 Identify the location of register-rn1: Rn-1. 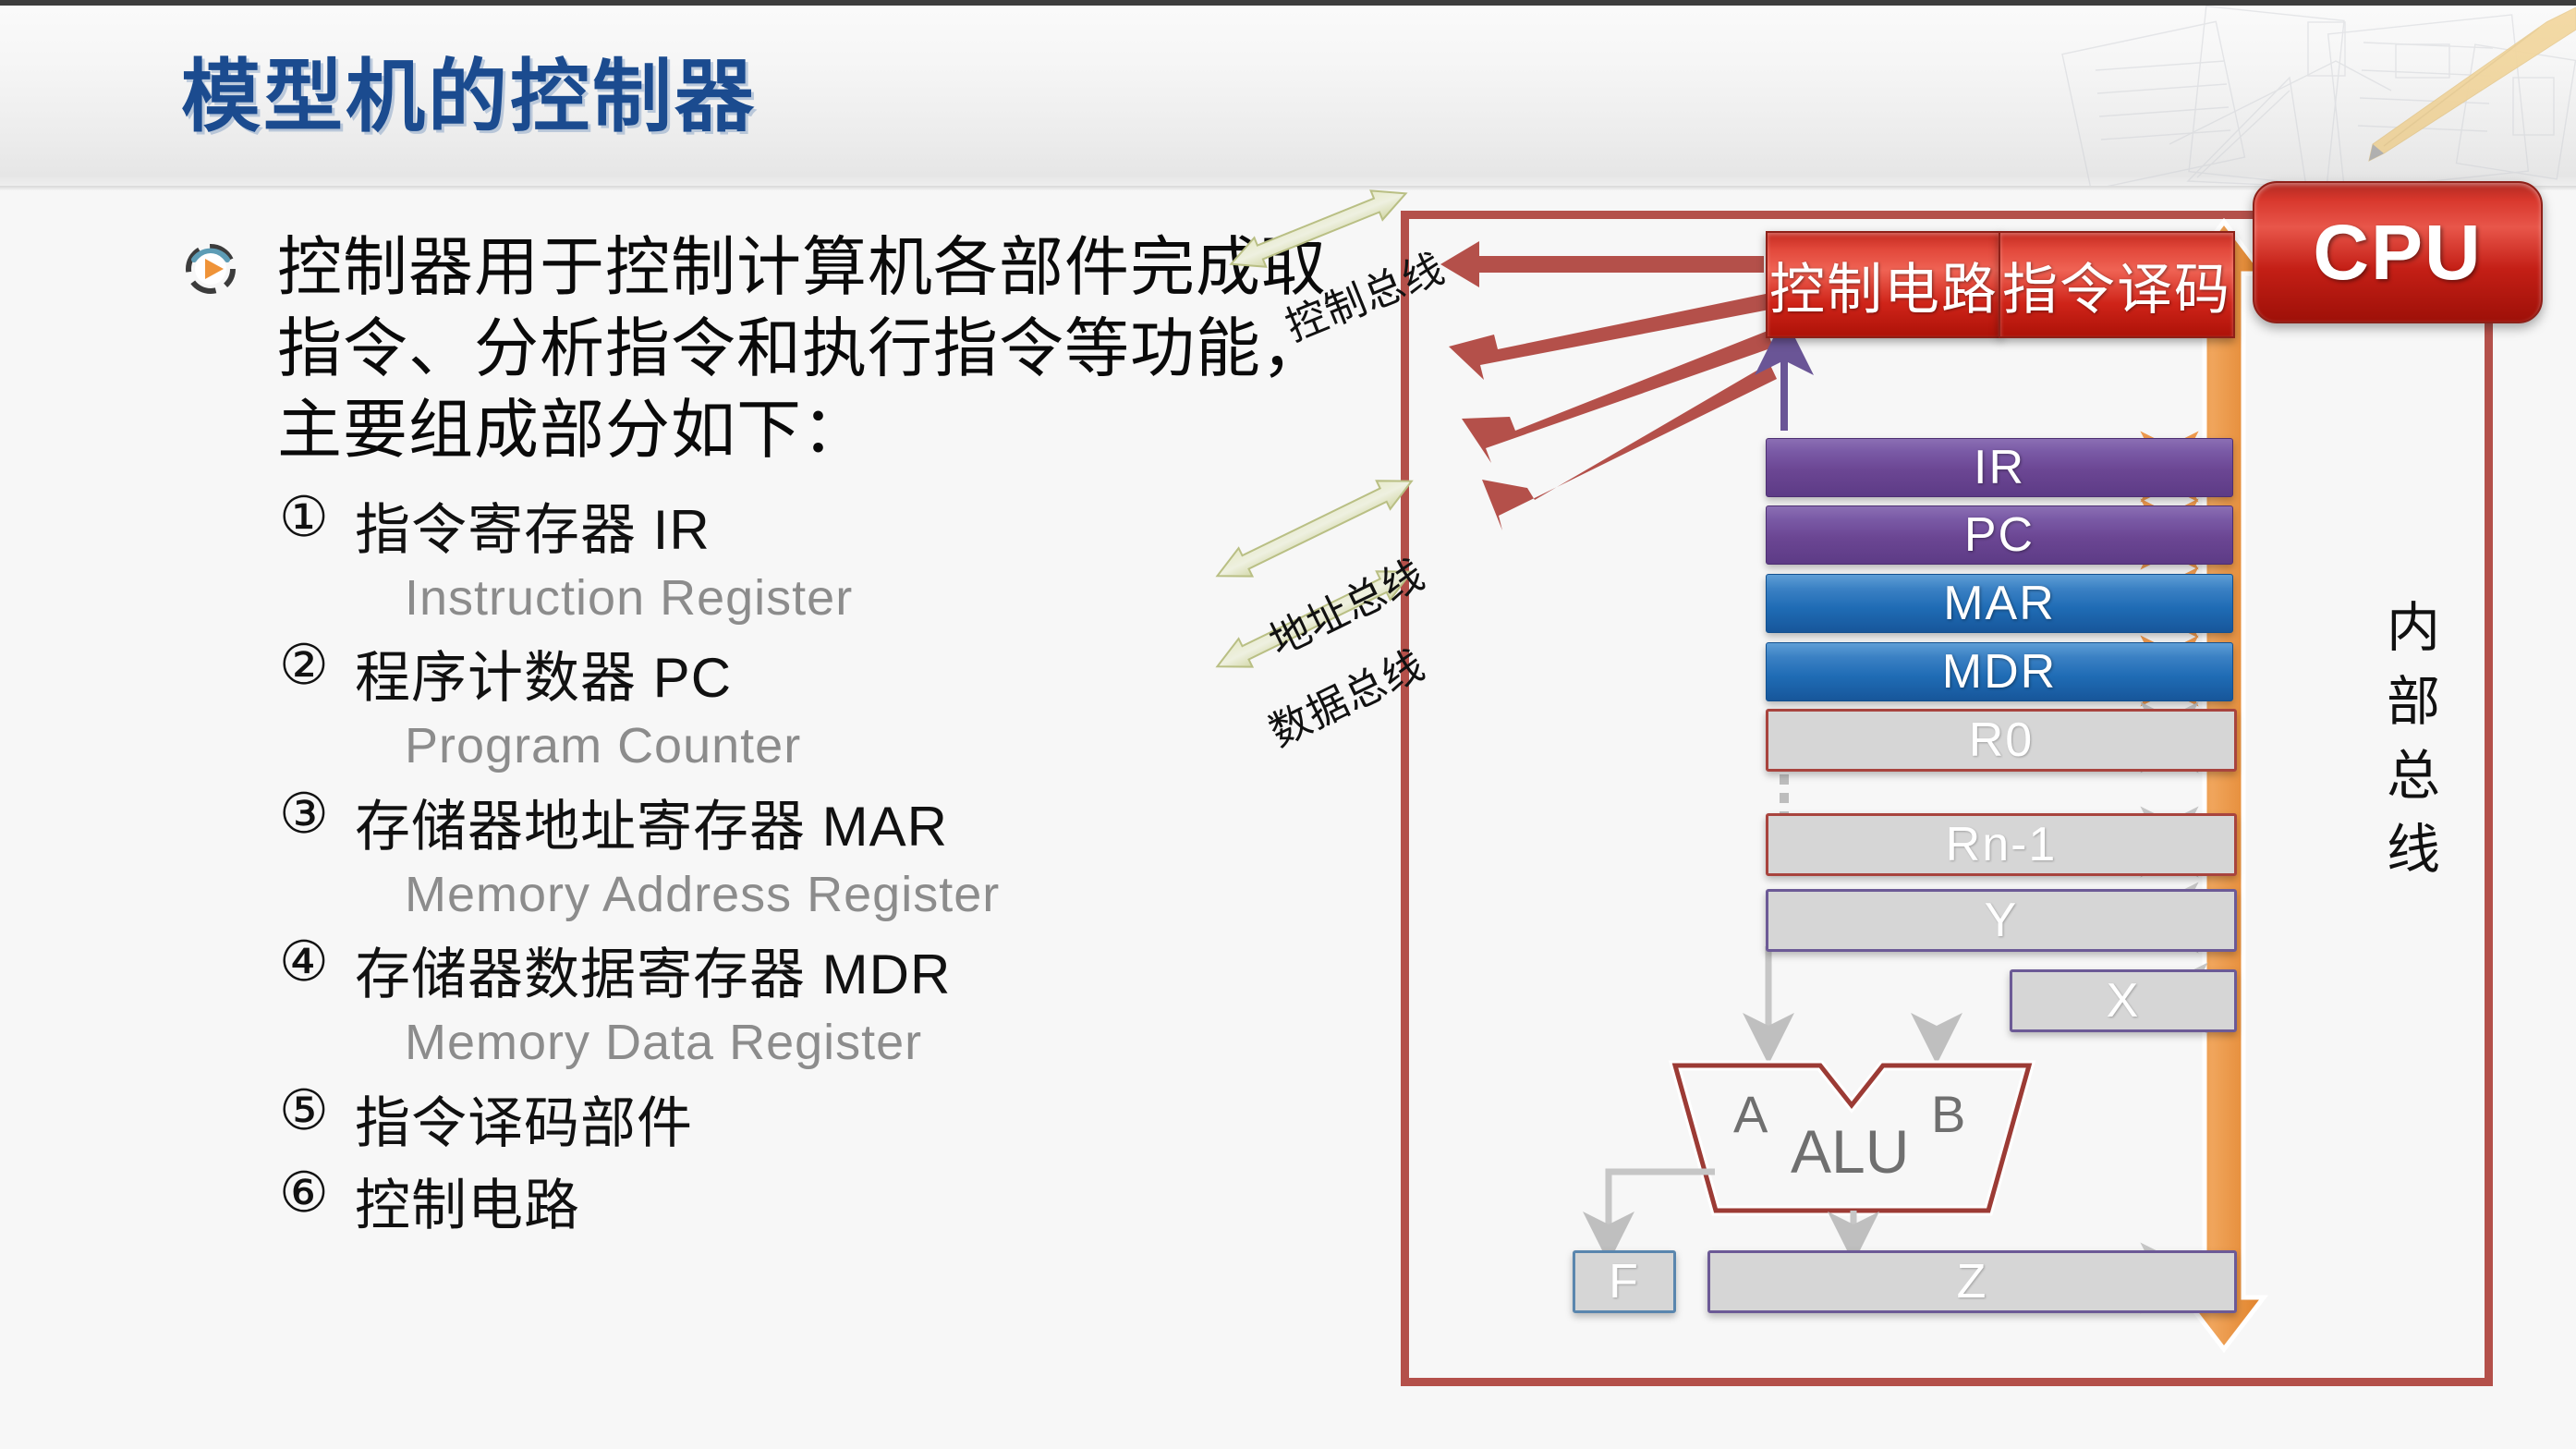
(2001, 844).